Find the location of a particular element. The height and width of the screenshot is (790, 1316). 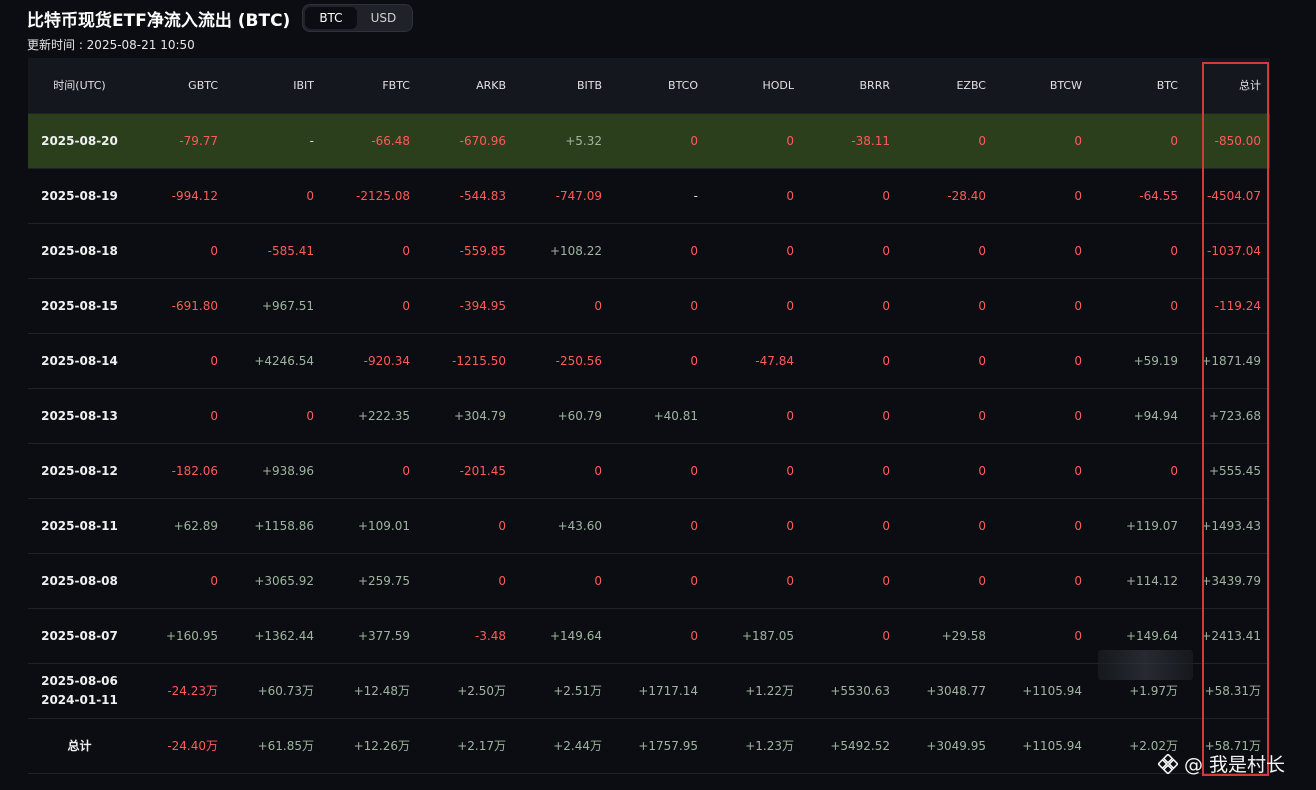

watermark-text: @ 我是村长 is located at coordinates (1235, 765).